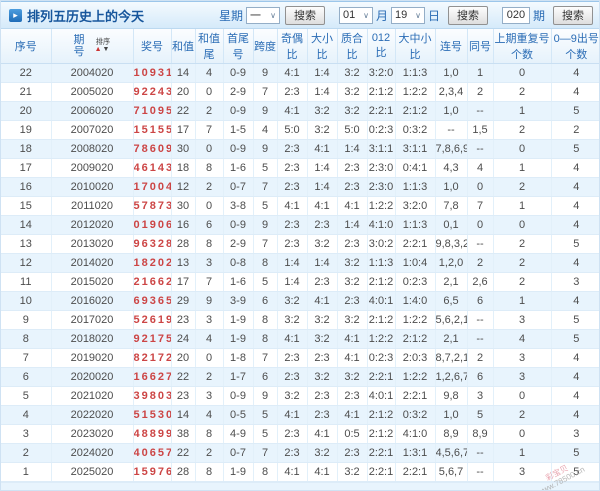 This screenshot has height=491, width=600. Describe the element at coordinates (238, 339) in the screenshot. I see `cell-shouweihao: 1-9` at that location.